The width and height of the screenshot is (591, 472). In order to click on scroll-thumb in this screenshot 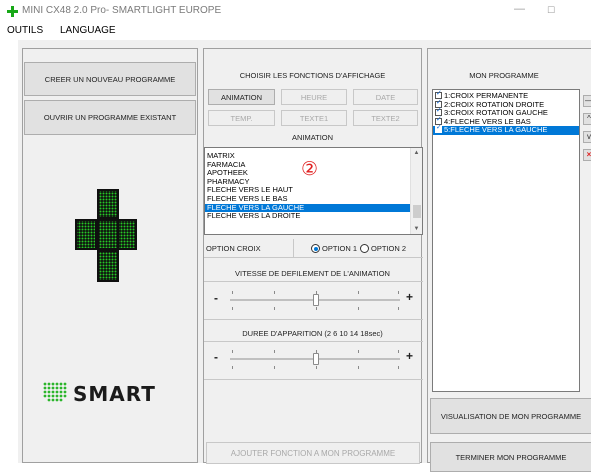, I will do `click(417, 211)`.